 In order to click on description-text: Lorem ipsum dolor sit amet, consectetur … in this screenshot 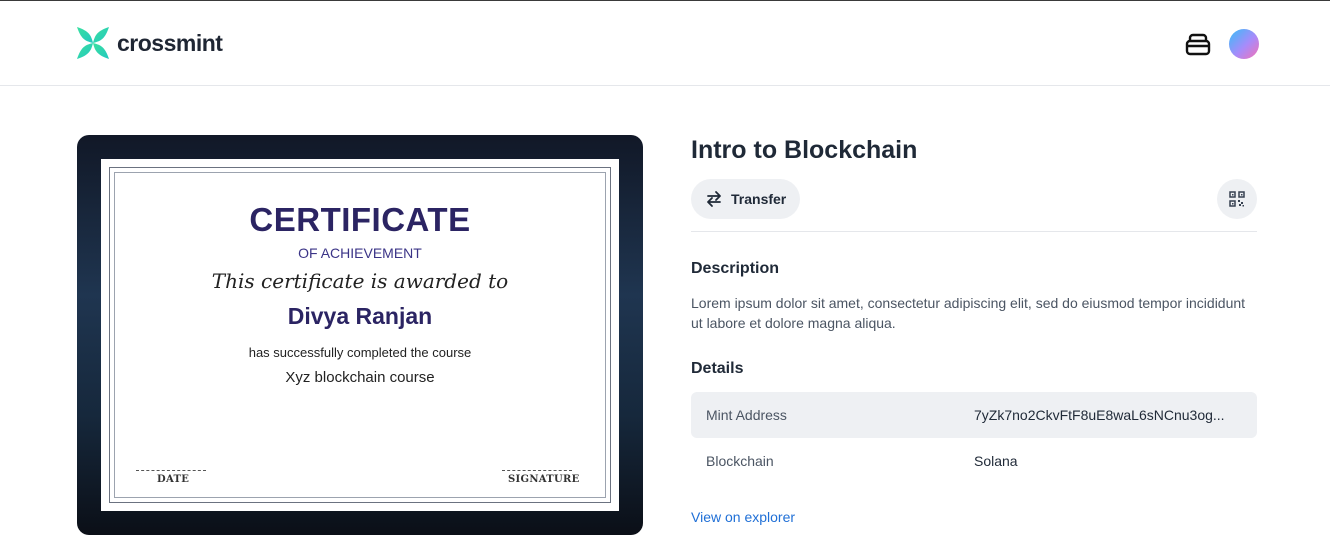, I will do `click(968, 313)`.